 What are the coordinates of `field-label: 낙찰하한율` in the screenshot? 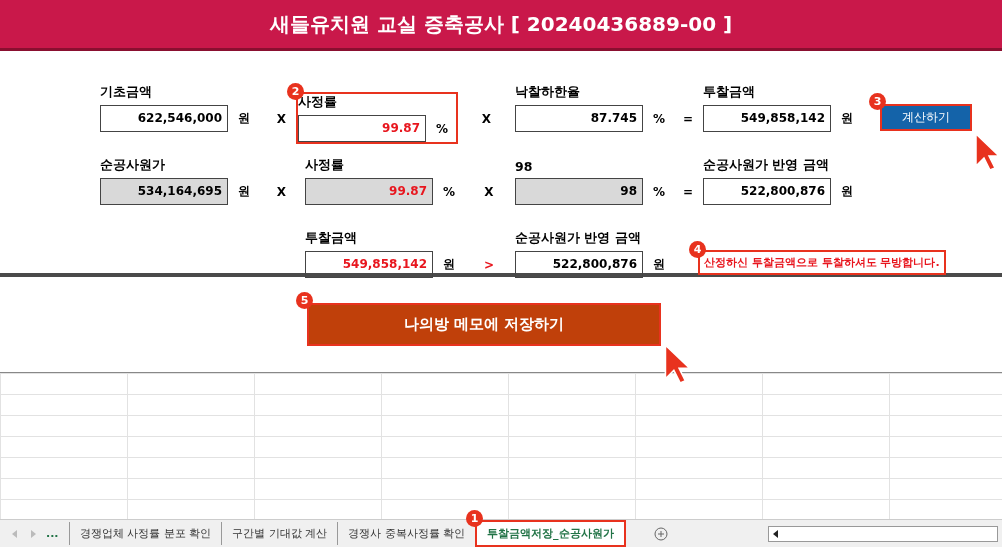 It's located at (548, 92).